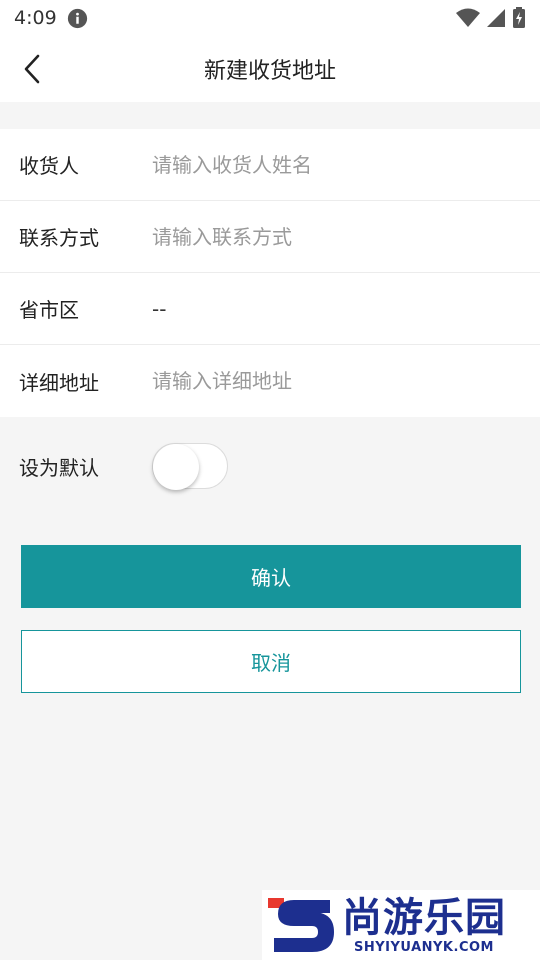  What do you see at coordinates (346, 381) in the screenshot?
I see `address-input` at bounding box center [346, 381].